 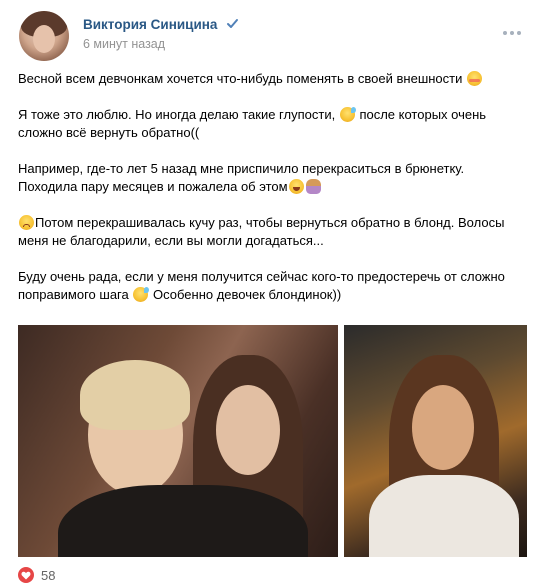 I want to click on author-name: Виктория Синицина, so click(x=150, y=24).